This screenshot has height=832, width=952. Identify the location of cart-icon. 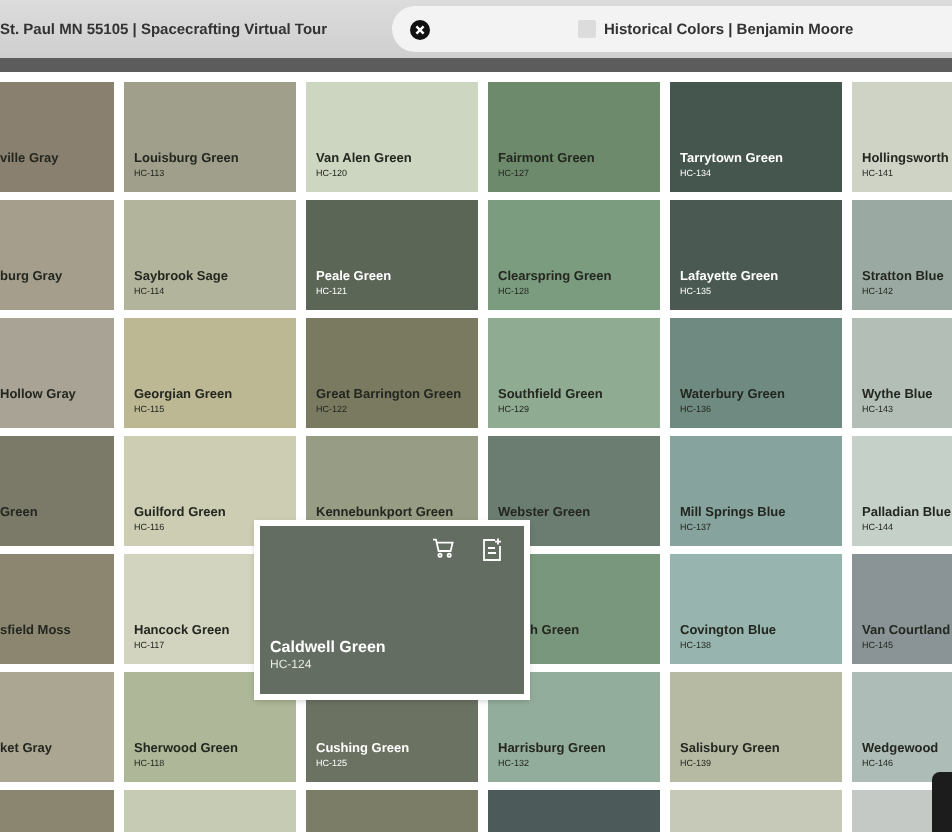
(443, 548).